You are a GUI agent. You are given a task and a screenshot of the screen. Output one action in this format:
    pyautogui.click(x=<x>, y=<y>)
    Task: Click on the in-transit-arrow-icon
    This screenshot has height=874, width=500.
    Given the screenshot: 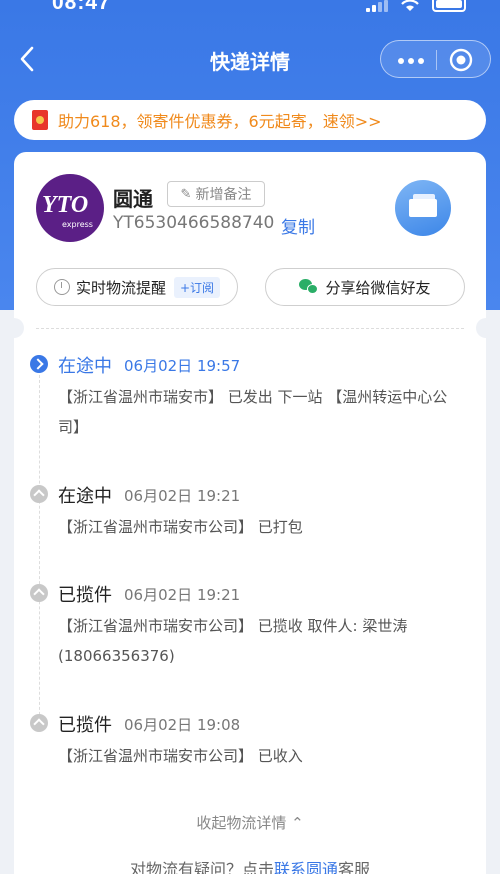 What is the action you would take?
    pyautogui.click(x=39, y=364)
    